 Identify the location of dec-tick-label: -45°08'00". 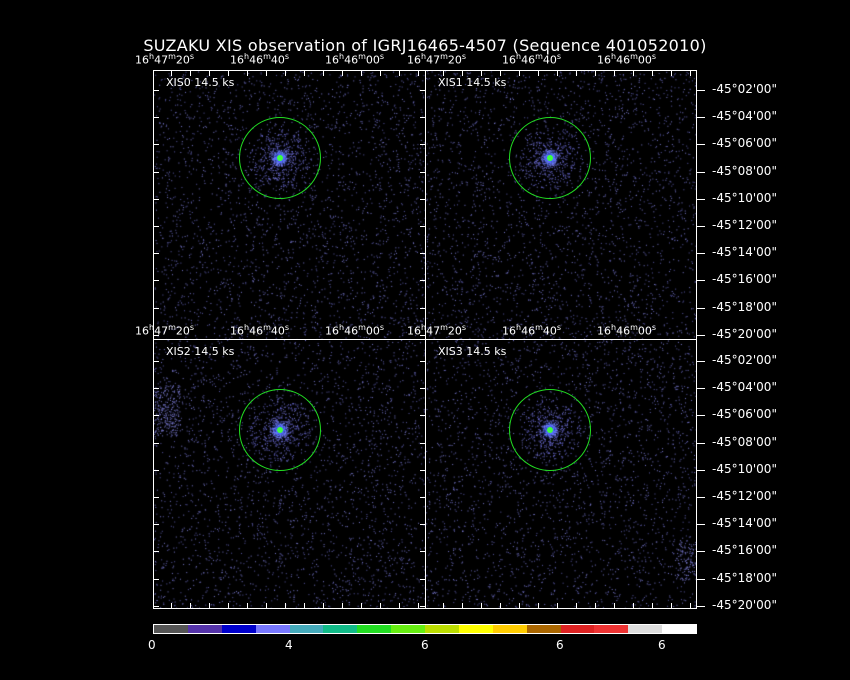
(744, 170).